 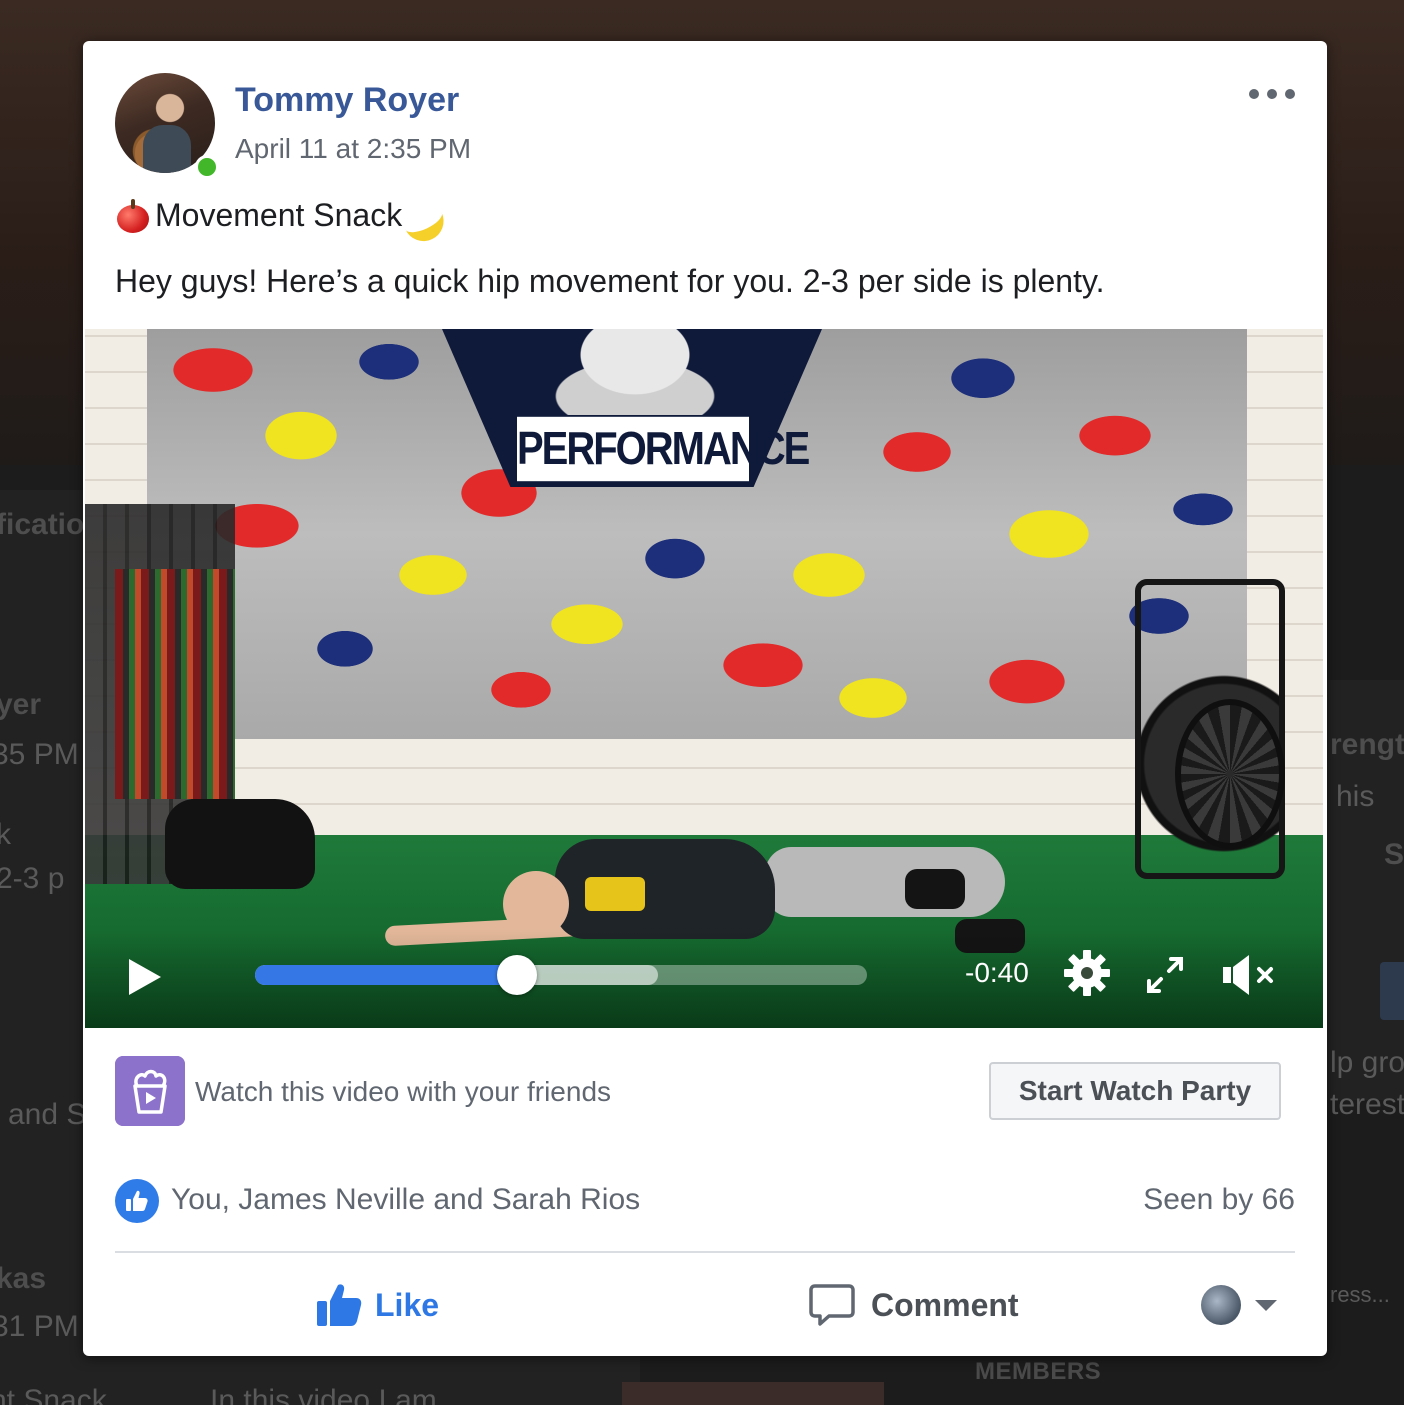 What do you see at coordinates (705, 1252) in the screenshot?
I see `divider` at bounding box center [705, 1252].